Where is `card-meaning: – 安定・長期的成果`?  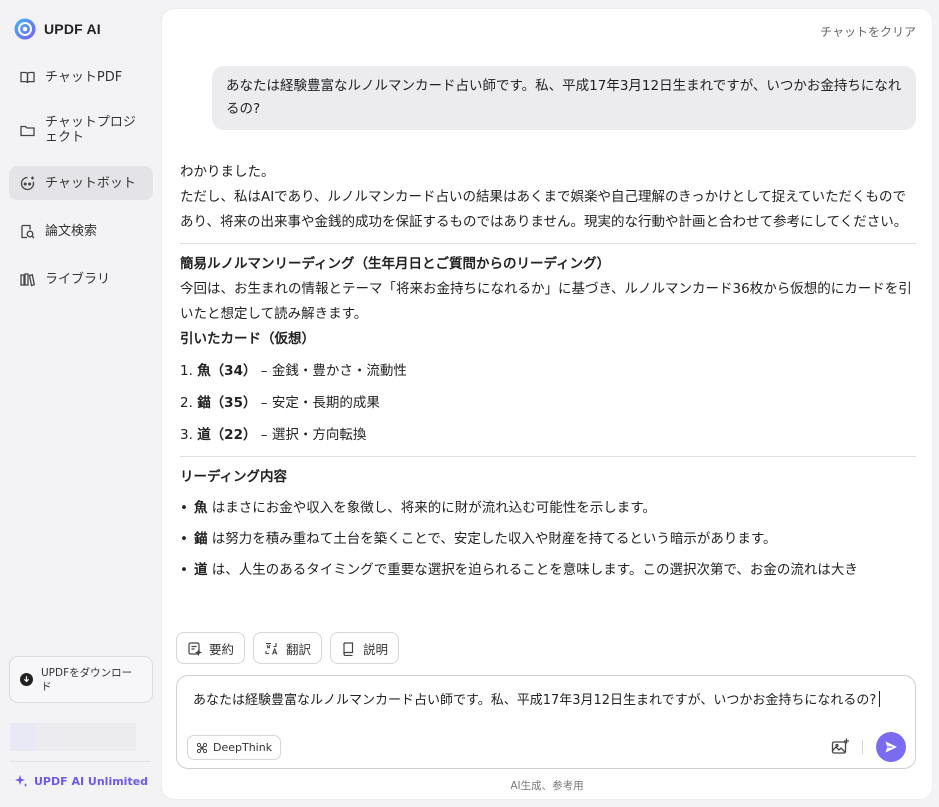
card-meaning: – 安定・長期的成果 is located at coordinates (318, 403).